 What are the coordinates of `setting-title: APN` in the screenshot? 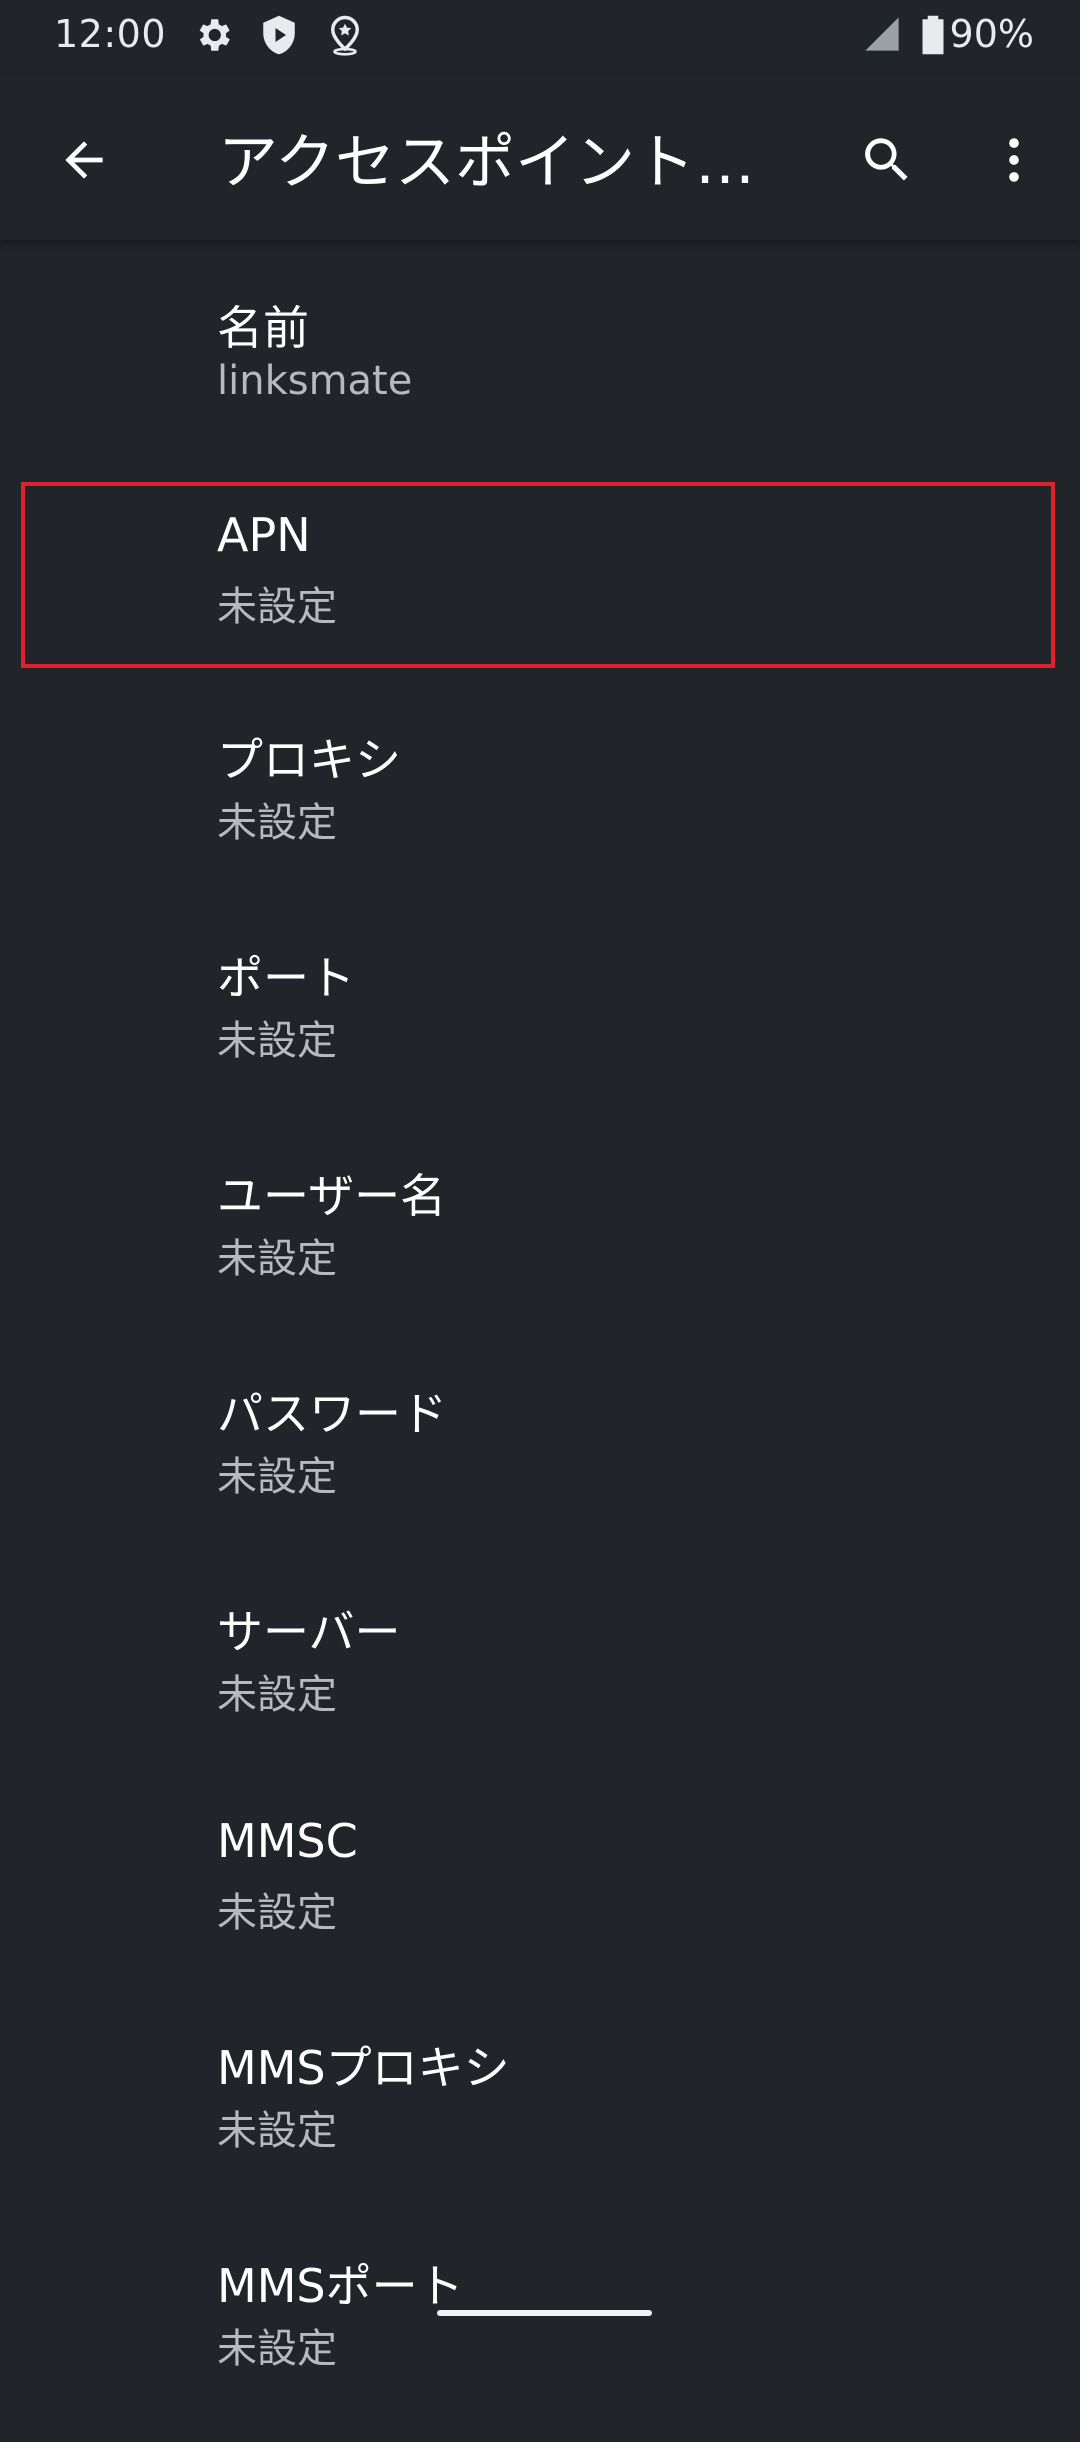 It's located at (264, 535).